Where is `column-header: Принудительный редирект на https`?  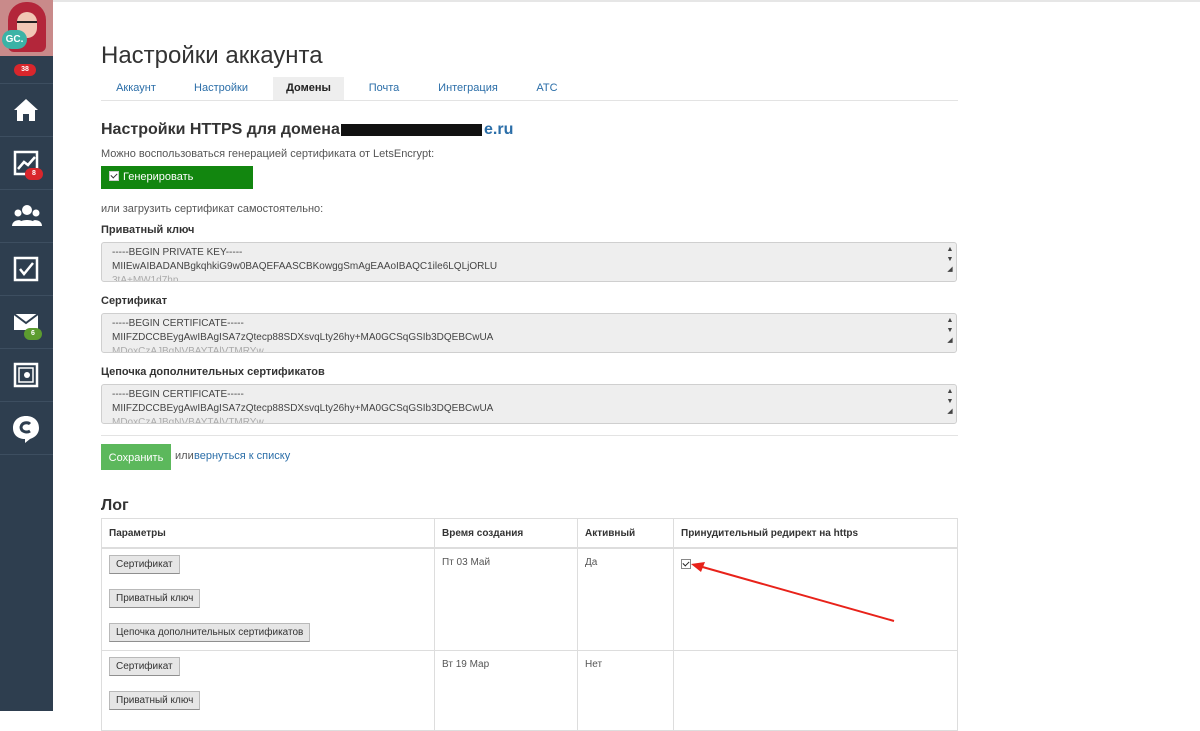 column-header: Принудительный редирект на https is located at coordinates (815, 533).